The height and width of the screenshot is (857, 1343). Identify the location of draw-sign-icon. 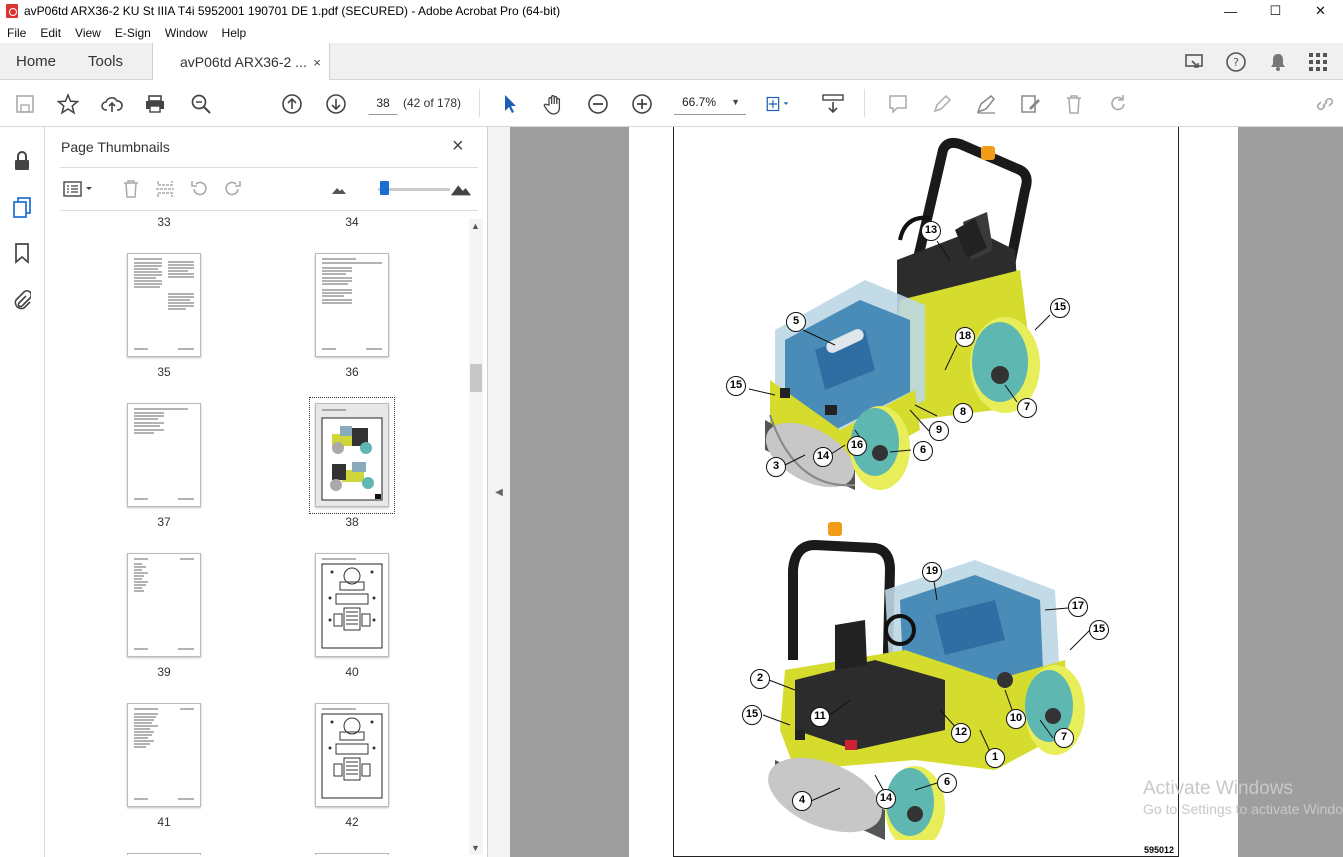
(986, 104).